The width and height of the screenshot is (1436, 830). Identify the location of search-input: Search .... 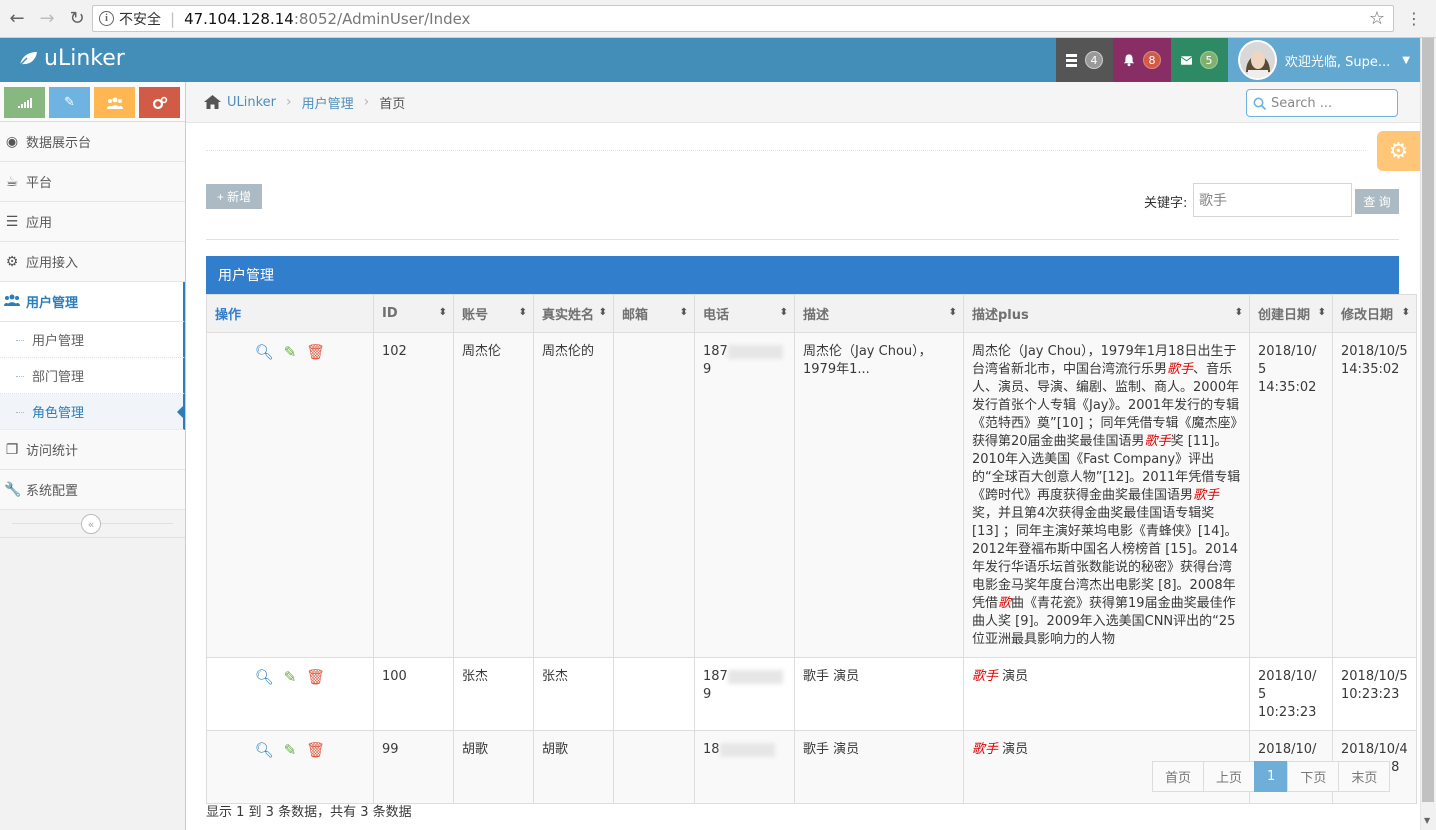
(1322, 103).